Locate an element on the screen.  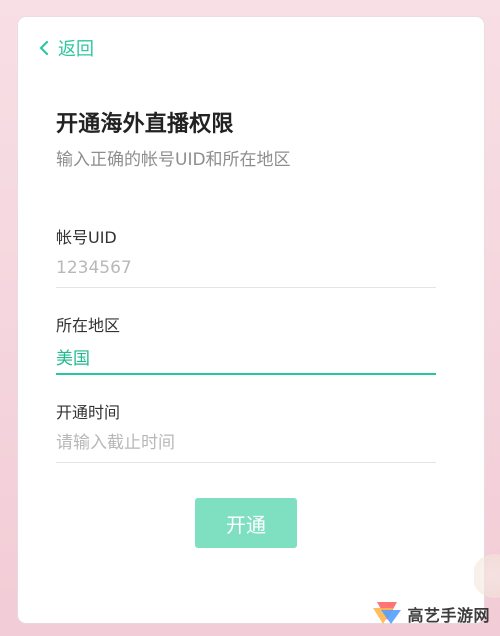
uid-input is located at coordinates (246, 268).